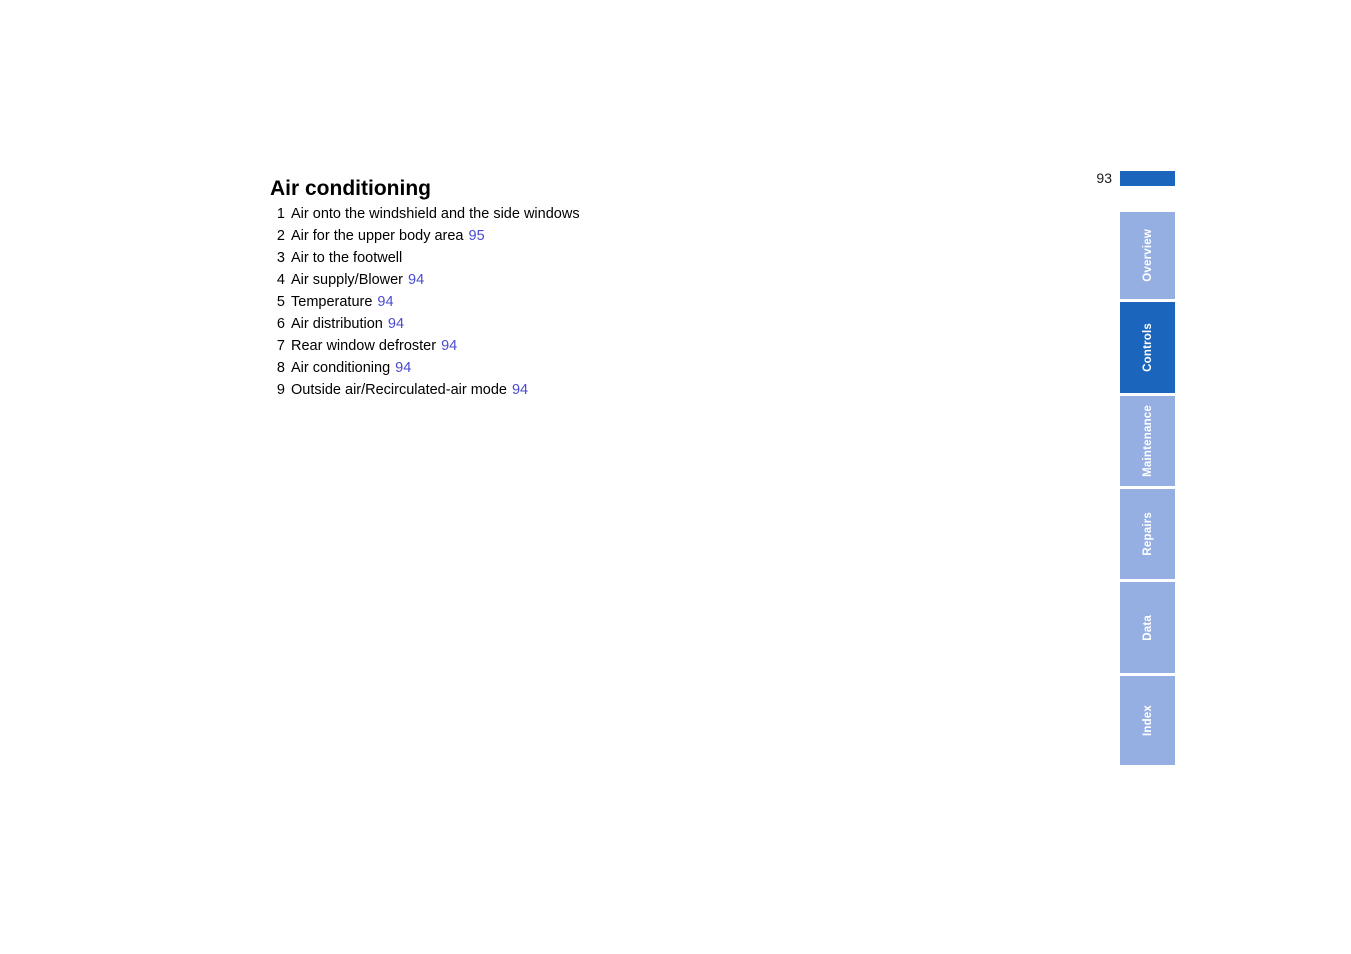  I want to click on legend-item-label: Temperature, so click(332, 302).